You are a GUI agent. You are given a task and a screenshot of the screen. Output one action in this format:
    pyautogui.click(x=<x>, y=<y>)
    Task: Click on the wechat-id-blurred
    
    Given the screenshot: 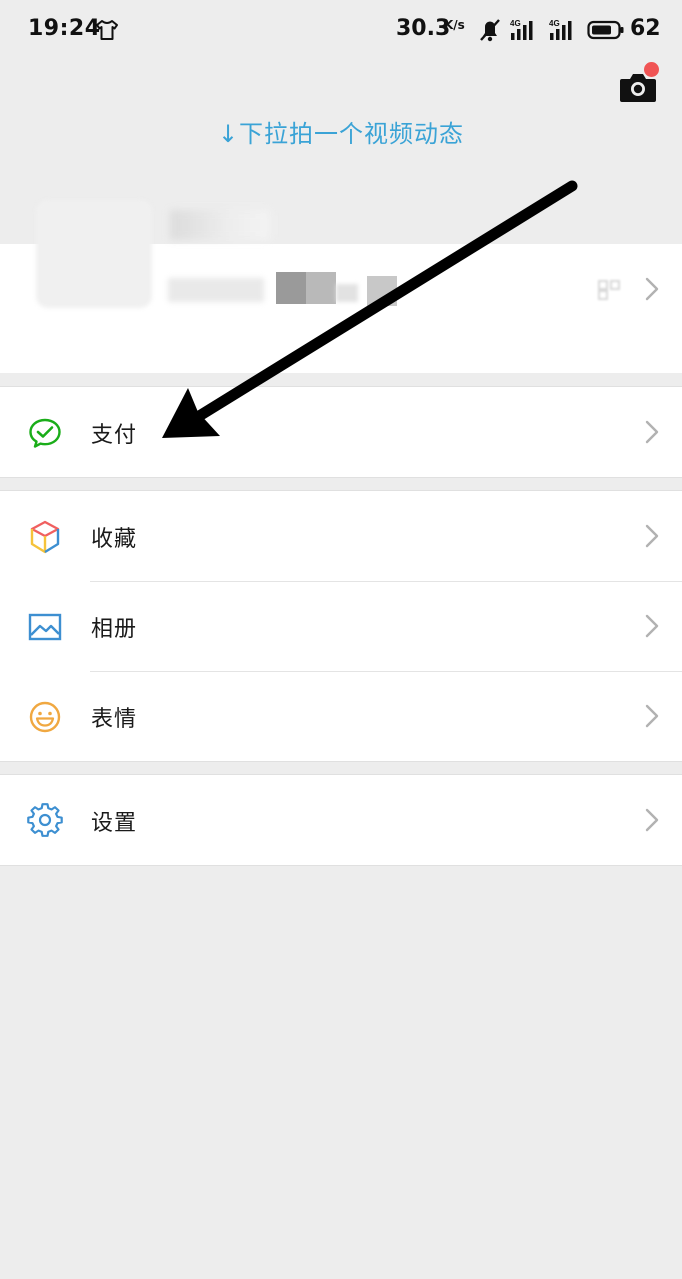 What is the action you would take?
    pyautogui.click(x=216, y=290)
    